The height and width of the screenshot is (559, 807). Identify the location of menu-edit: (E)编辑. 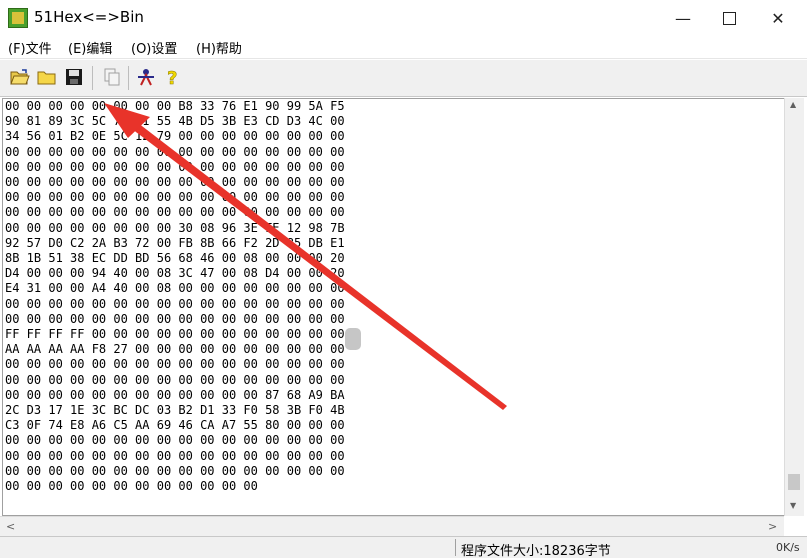
(90, 47).